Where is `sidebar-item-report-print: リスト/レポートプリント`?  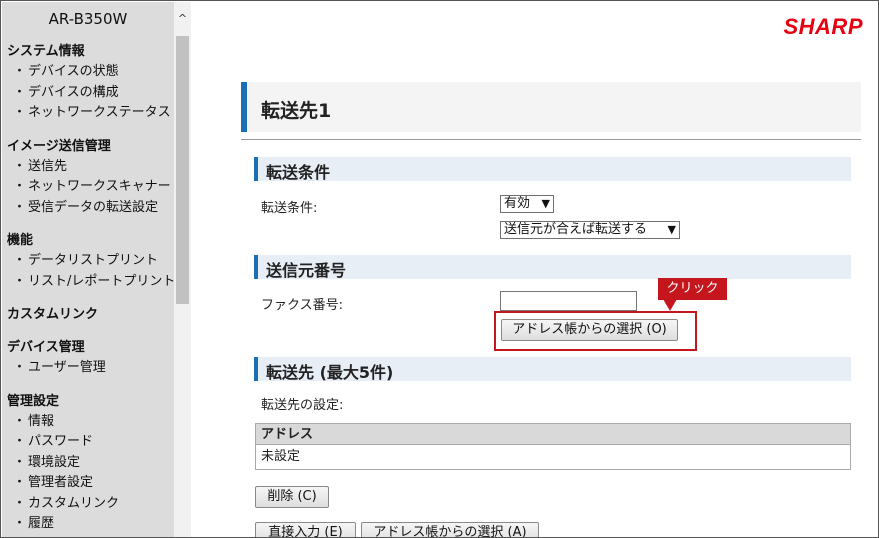 sidebar-item-report-print: リスト/レポートプリント is located at coordinates (90, 282).